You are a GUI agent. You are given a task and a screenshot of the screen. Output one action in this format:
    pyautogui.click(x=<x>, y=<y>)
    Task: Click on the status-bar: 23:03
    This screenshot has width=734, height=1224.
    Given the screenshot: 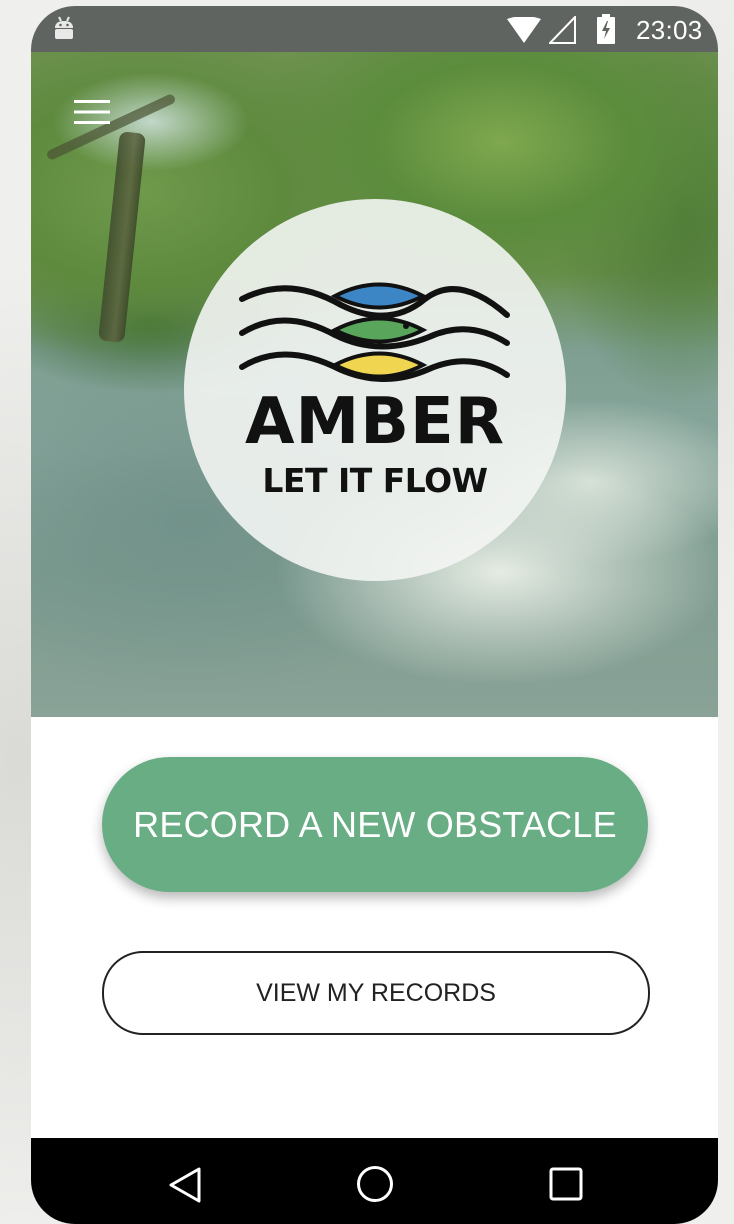 What is the action you would take?
    pyautogui.click(x=374, y=29)
    